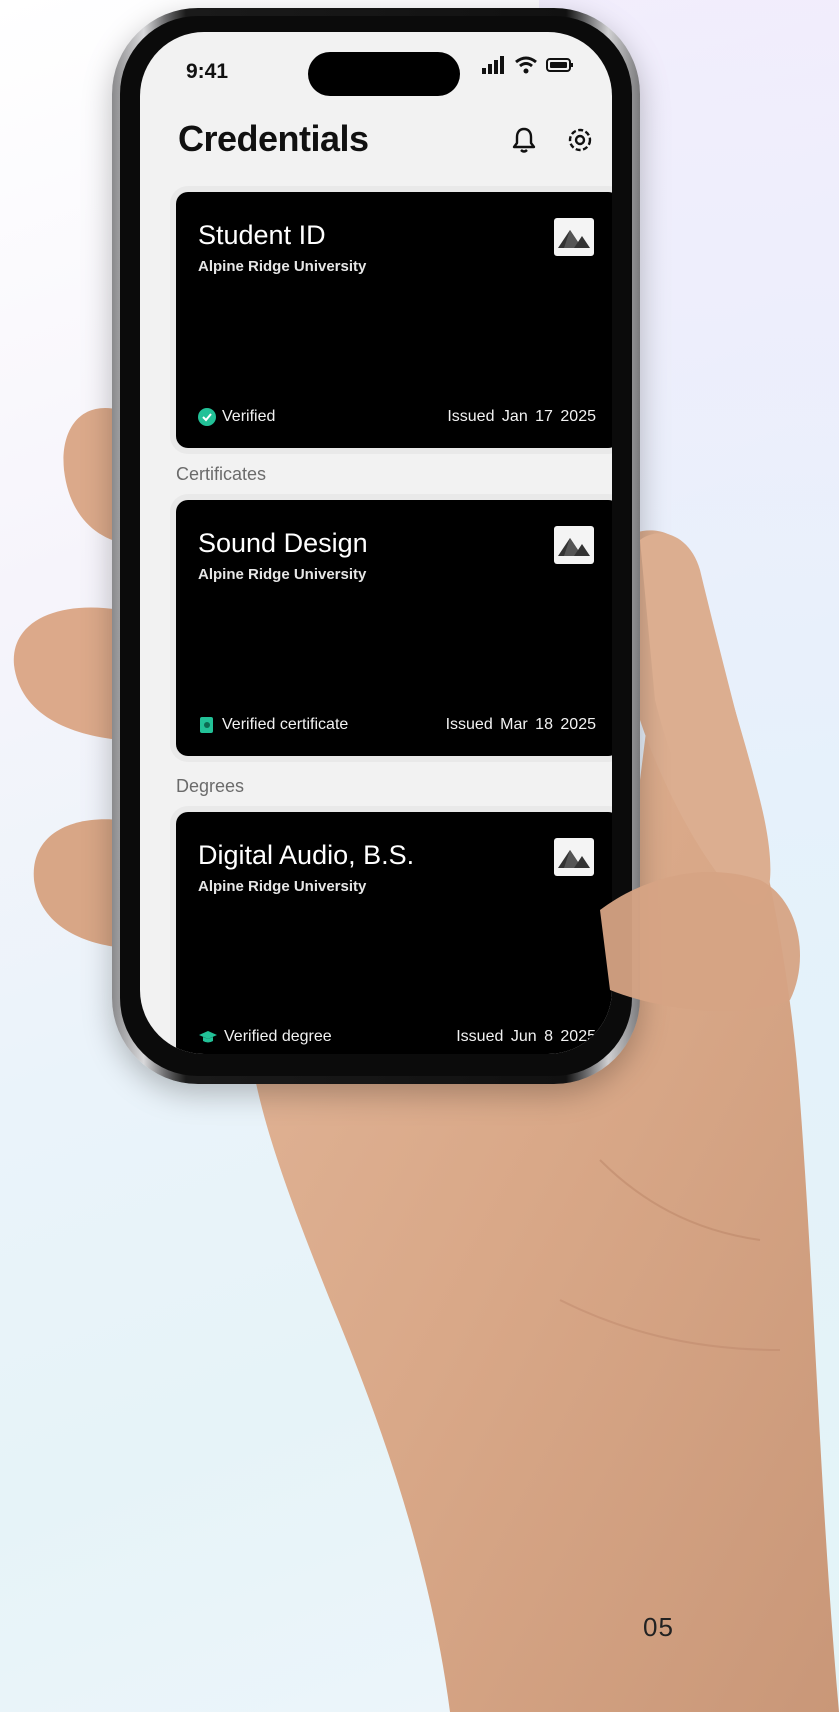 The image size is (839, 1712). I want to click on verified-badge: Verified, so click(236, 417).